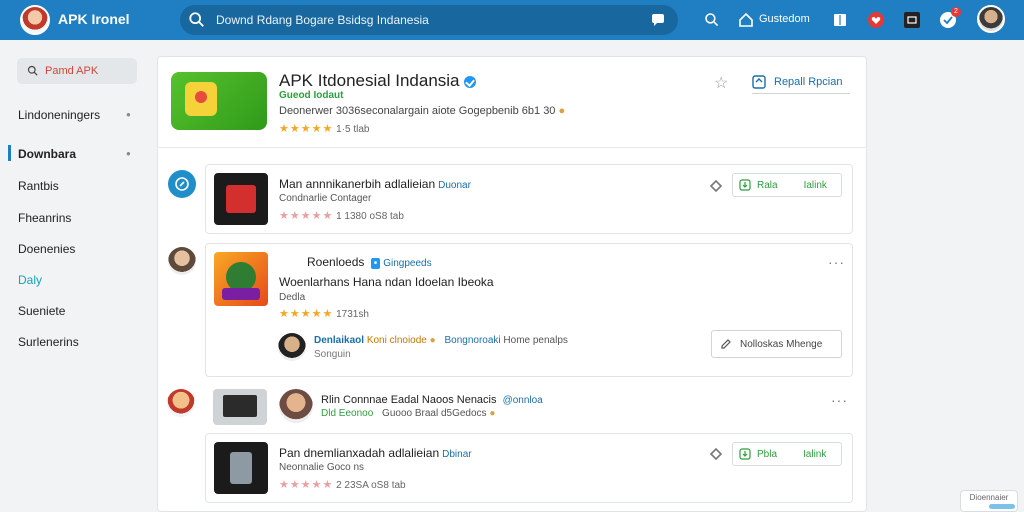 This screenshot has width=1024, height=512. Describe the element at coordinates (726, 344) in the screenshot. I see `edit-icon` at that location.